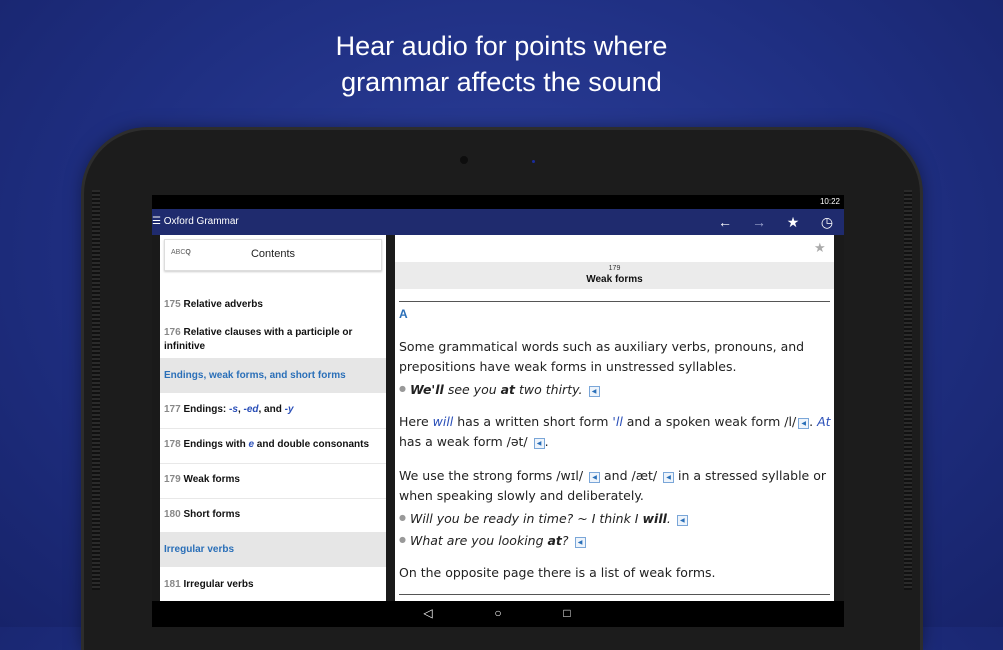 The image size is (1003, 650). Describe the element at coordinates (827, 222) in the screenshot. I see `history-icon: ◷` at that location.